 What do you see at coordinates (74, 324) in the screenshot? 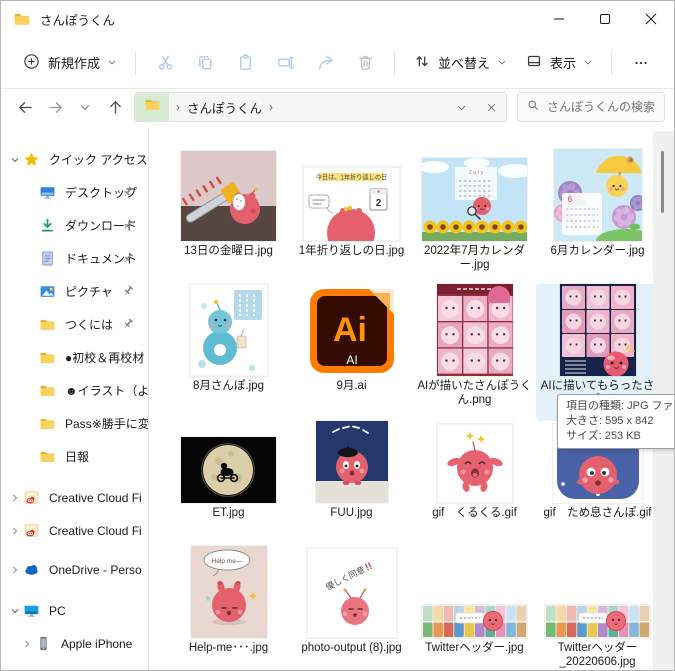
I see `sidebar-item--: つくには` at bounding box center [74, 324].